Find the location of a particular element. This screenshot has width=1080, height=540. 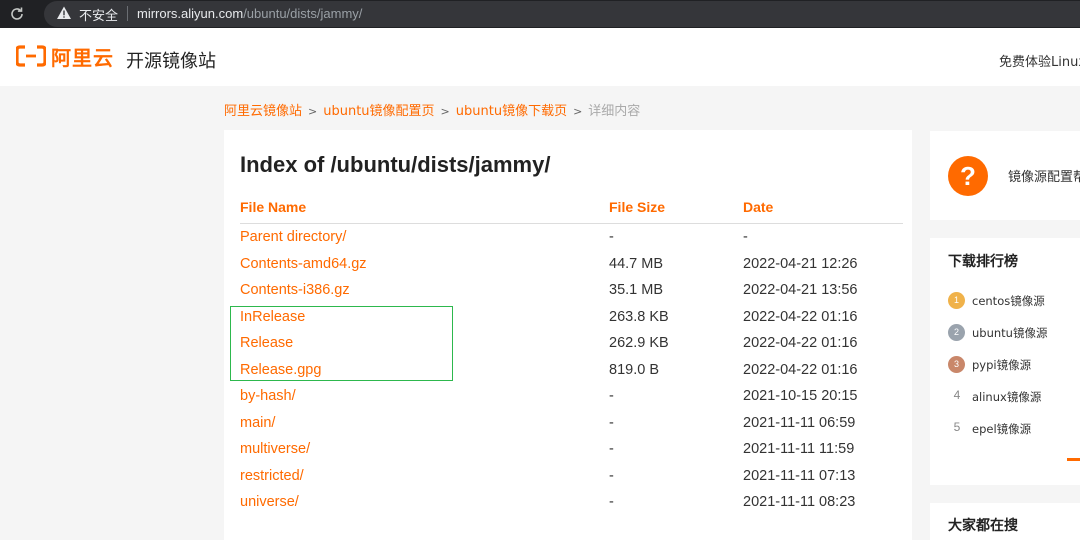

file-size: 44.7 MB is located at coordinates (636, 263).